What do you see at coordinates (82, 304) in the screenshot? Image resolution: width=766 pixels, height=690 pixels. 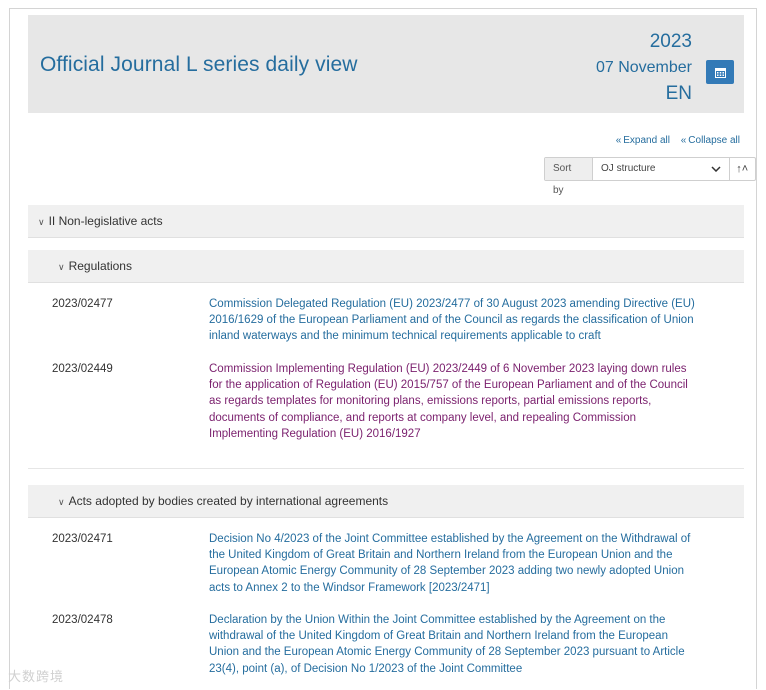 I see `document-number: 2023/02477` at bounding box center [82, 304].